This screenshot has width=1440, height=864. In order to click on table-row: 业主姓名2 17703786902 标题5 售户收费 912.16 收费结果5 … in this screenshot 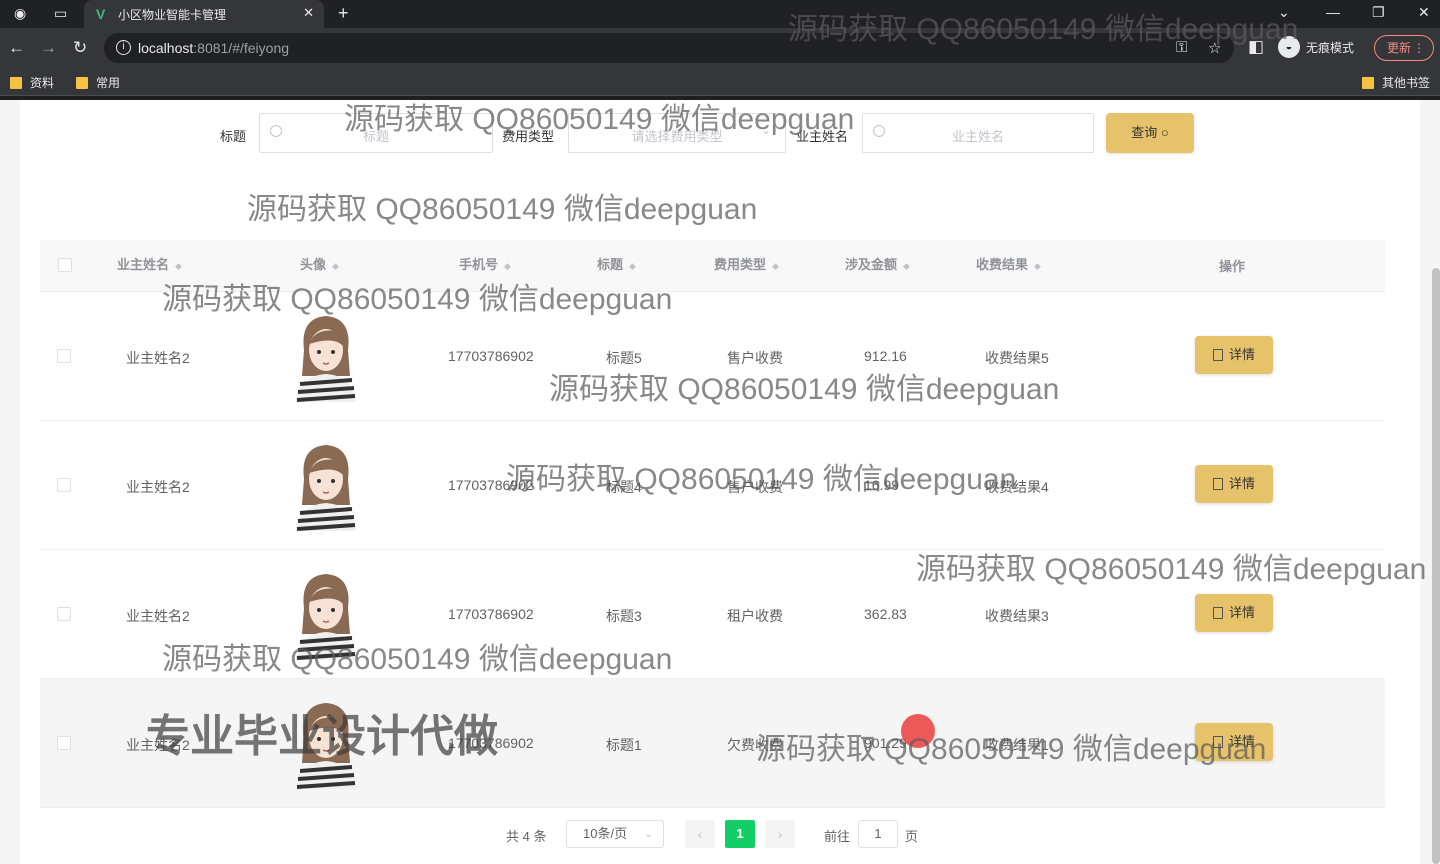, I will do `click(712, 356)`.